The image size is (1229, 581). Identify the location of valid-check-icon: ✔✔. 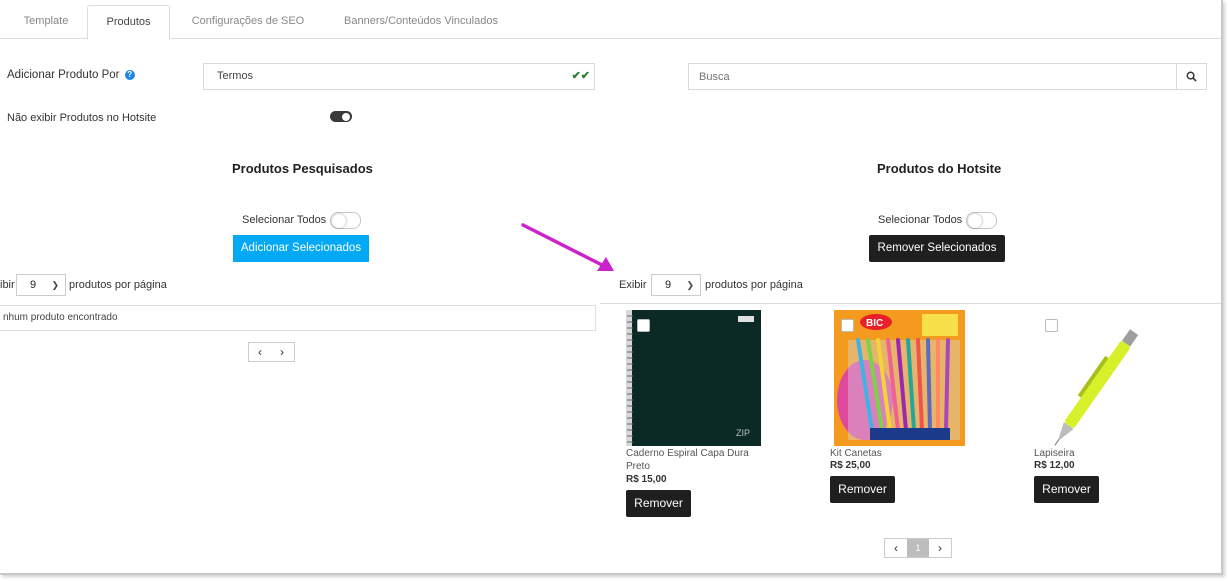
(580, 76).